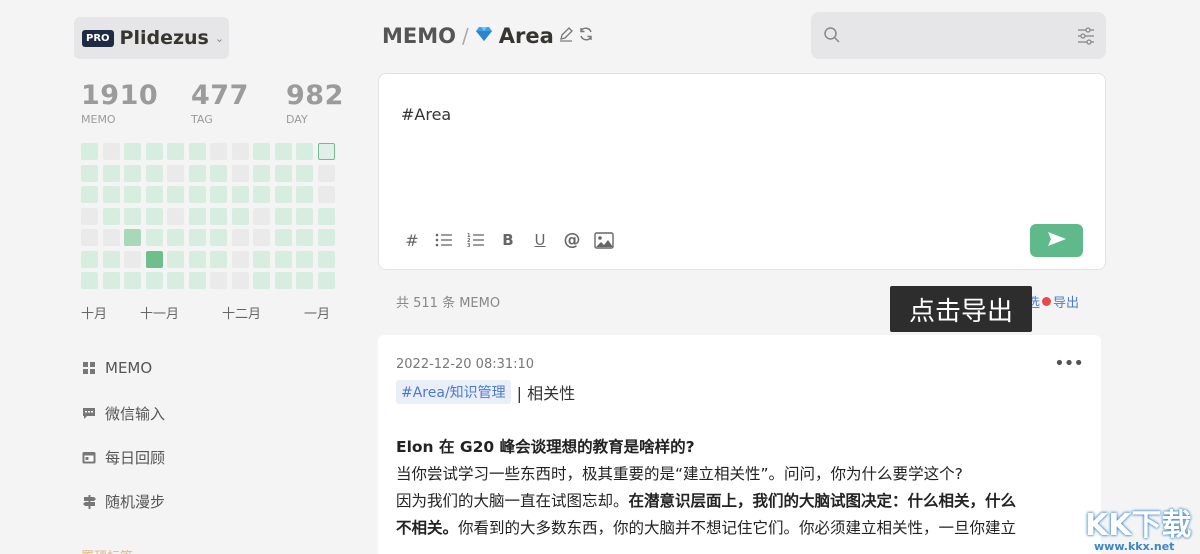 The width and height of the screenshot is (1200, 554). Describe the element at coordinates (508, 240) in the screenshot. I see `bold-button: B` at that location.